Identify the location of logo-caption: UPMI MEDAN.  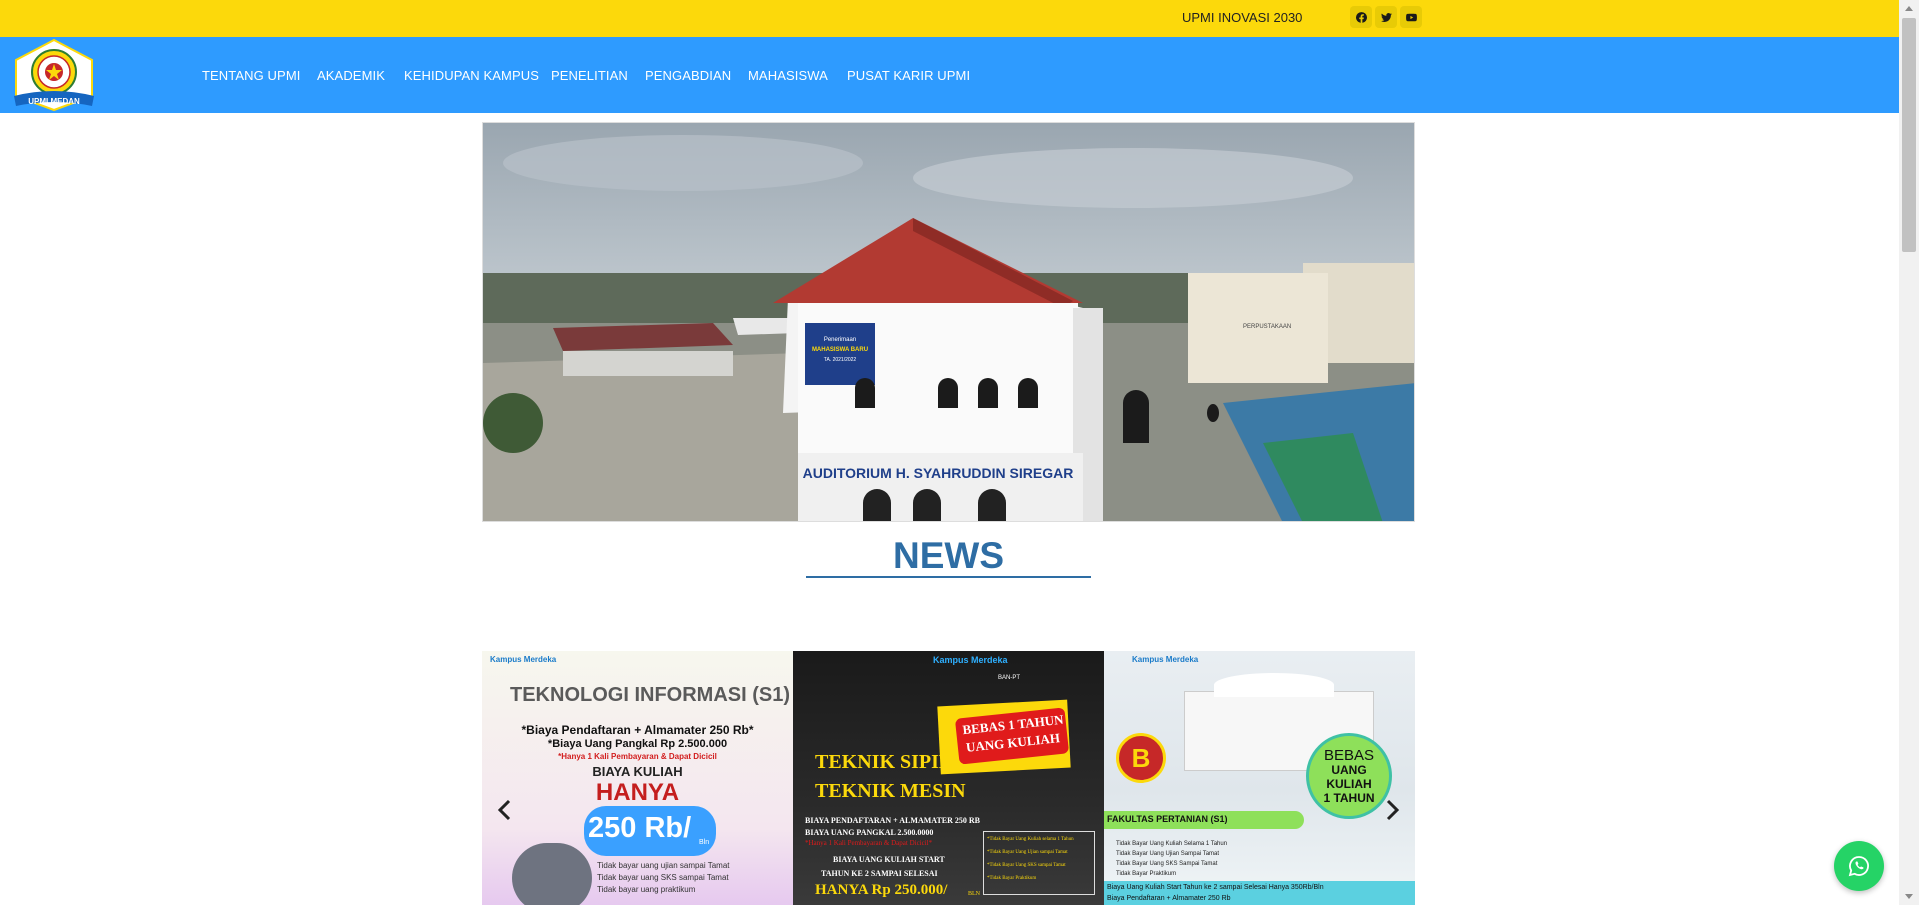
(54, 101).